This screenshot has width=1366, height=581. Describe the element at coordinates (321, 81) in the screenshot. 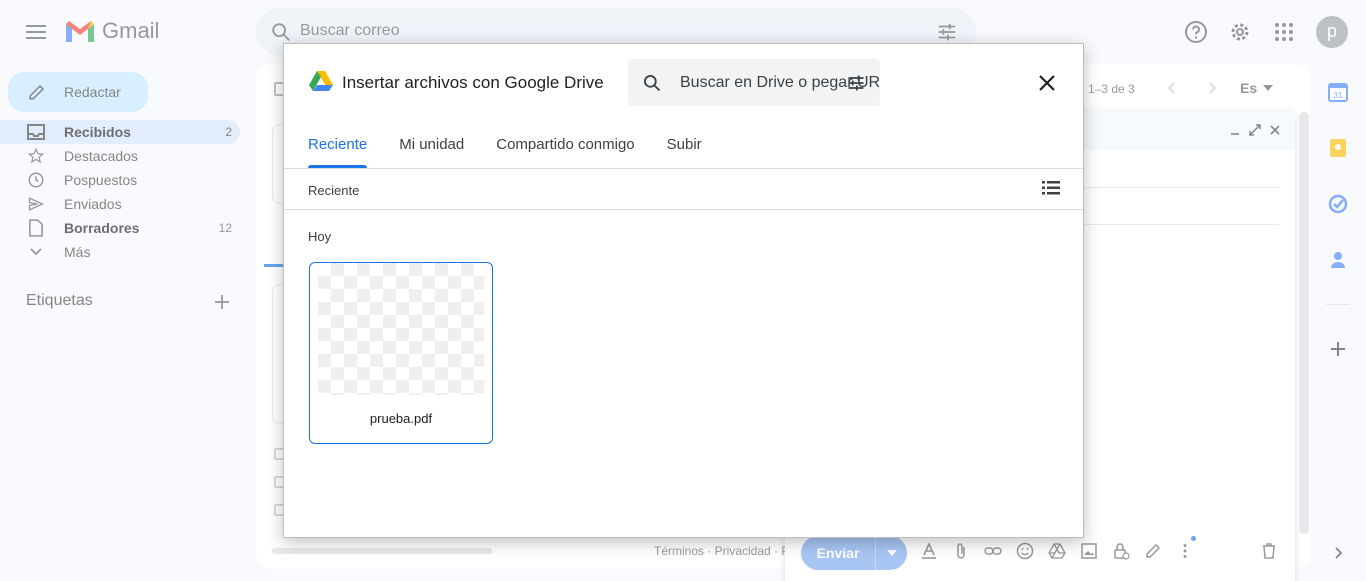

I see `google-drive-logo-icon` at that location.